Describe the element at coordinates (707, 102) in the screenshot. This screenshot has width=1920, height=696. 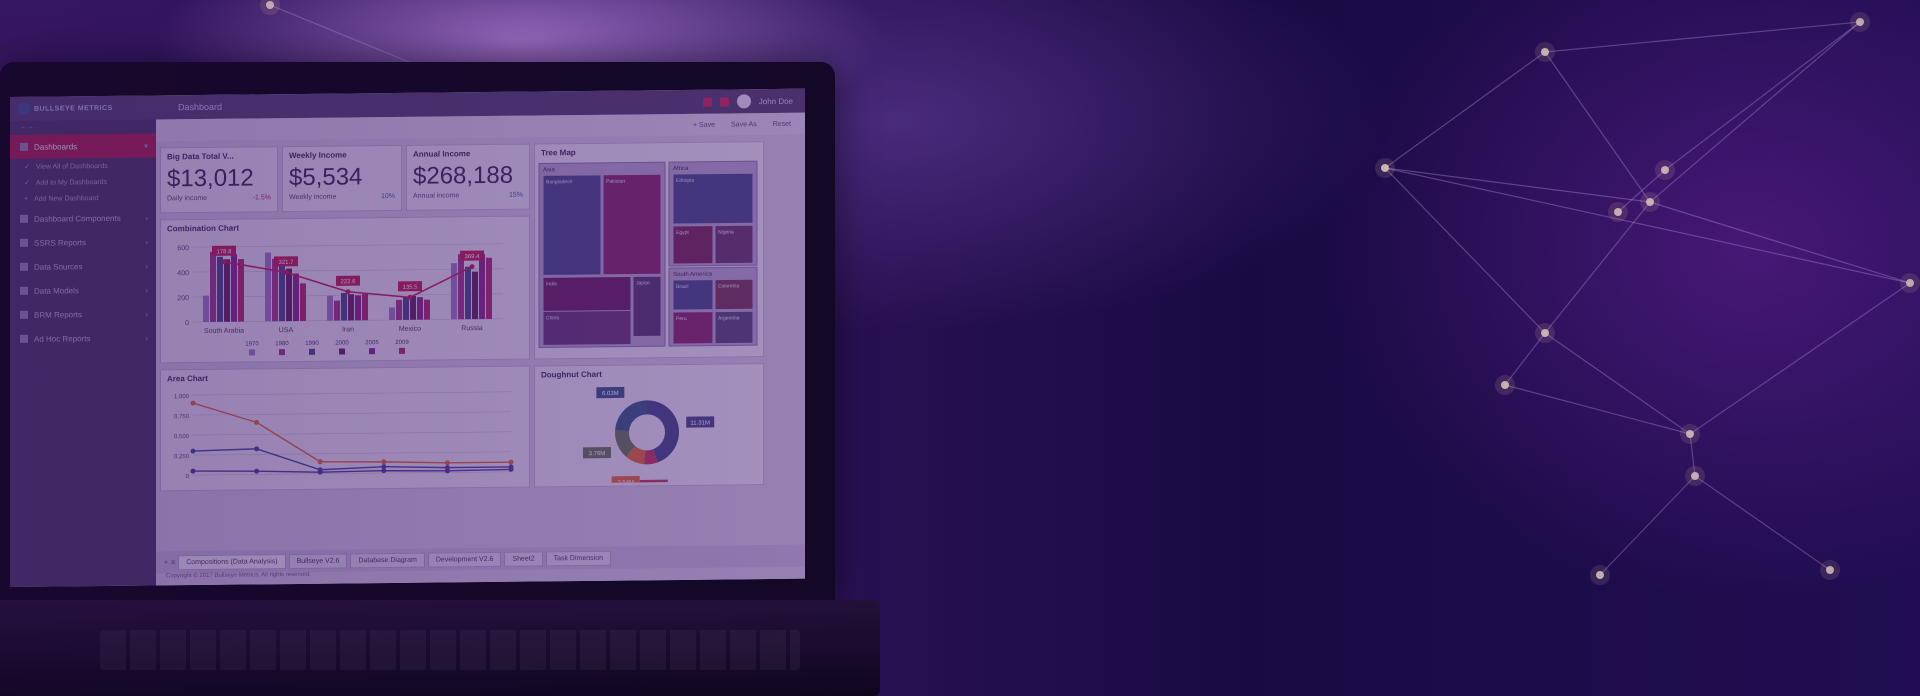
I see `notification-icon` at that location.